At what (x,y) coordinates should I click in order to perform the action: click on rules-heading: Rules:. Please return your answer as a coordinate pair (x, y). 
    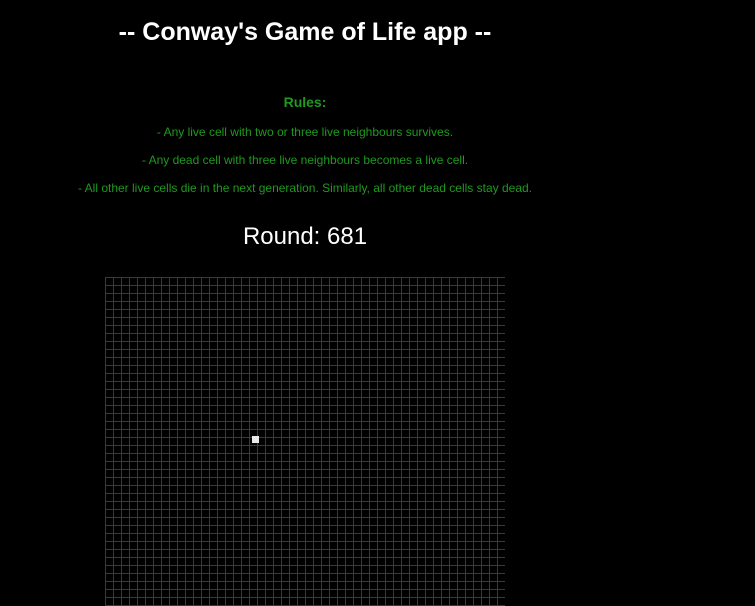
    Looking at the image, I should click on (305, 102).